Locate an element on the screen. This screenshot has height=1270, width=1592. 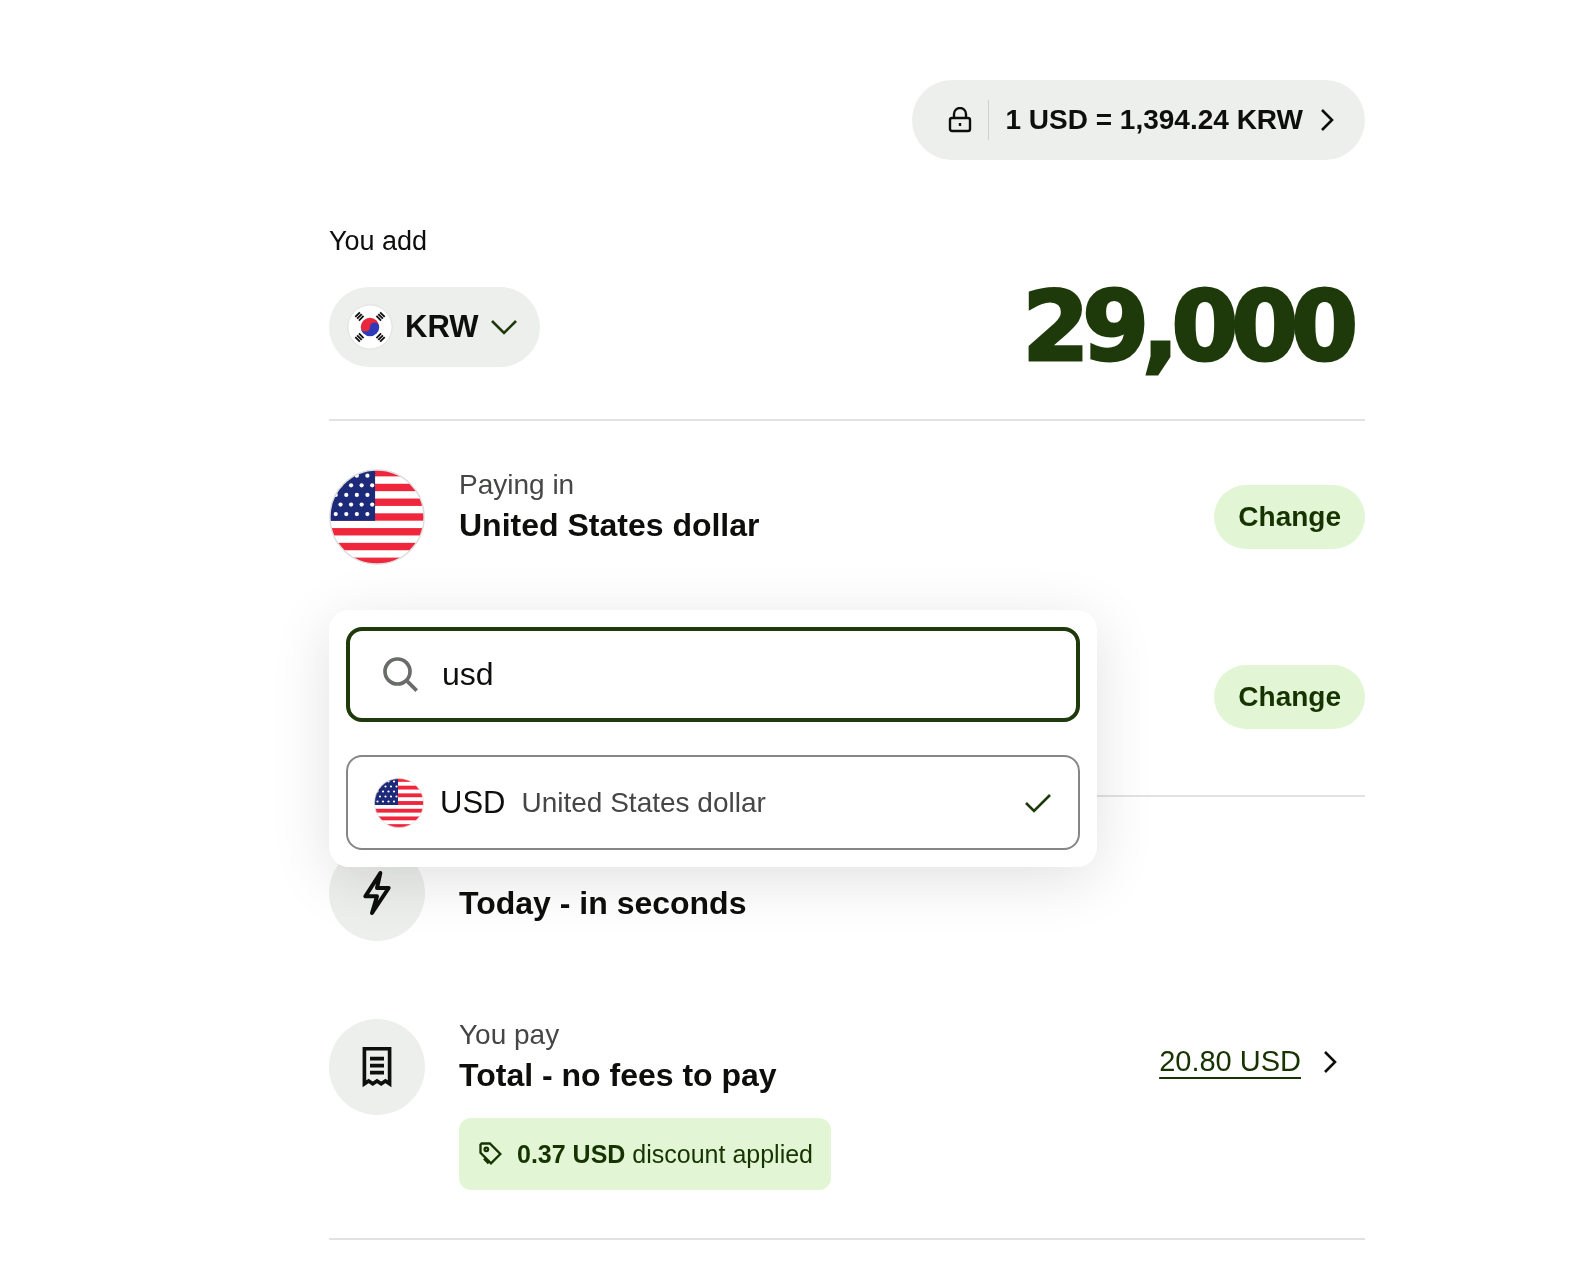
receipt-icon is located at coordinates (377, 1067).